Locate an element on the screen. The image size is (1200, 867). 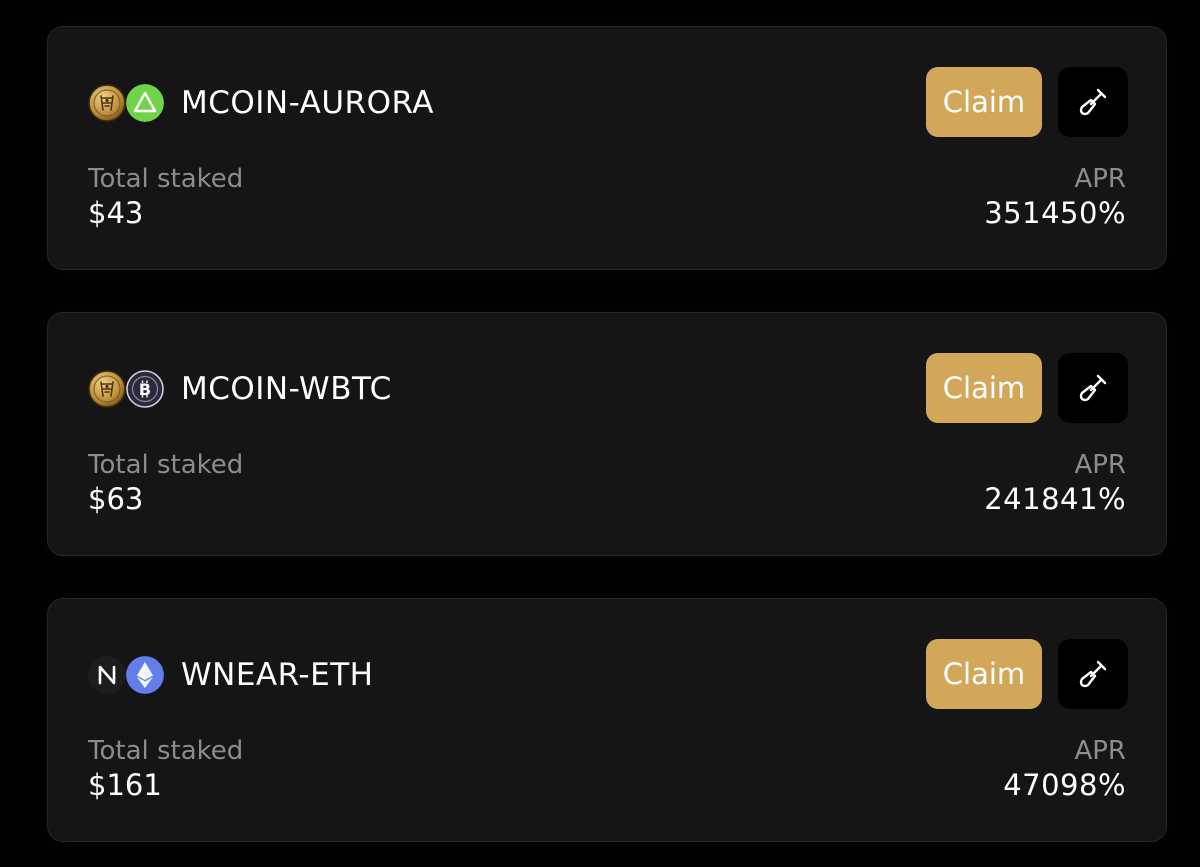
eth-icon is located at coordinates (145, 675).